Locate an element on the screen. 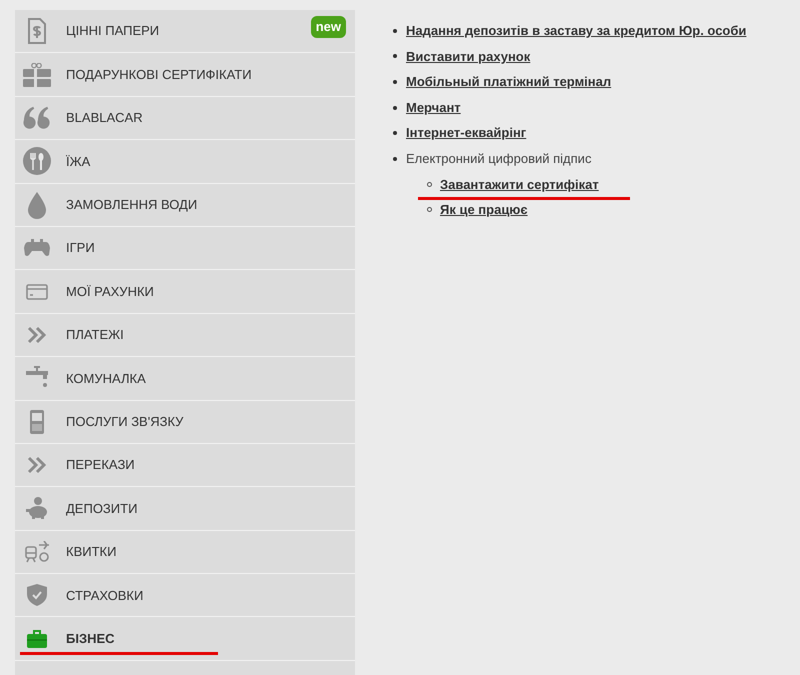 The width and height of the screenshot is (800, 675). new-badge: new is located at coordinates (328, 27).